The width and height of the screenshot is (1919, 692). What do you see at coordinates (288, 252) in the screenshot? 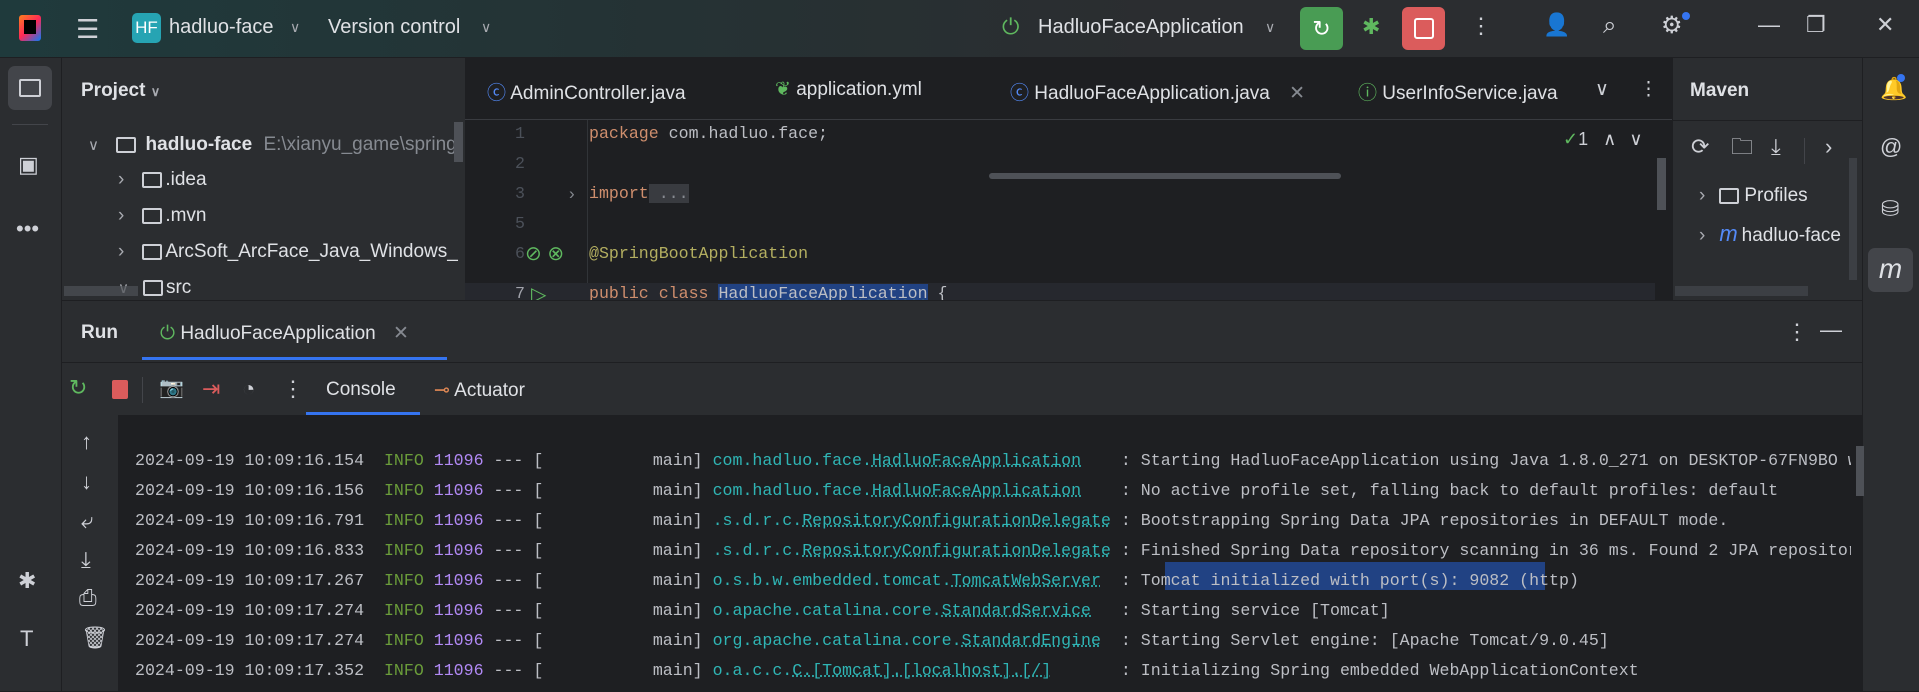
I see `tree-item-arcsoft: › ArcSoft_ArcFace_Java_Windows_` at bounding box center [288, 252].